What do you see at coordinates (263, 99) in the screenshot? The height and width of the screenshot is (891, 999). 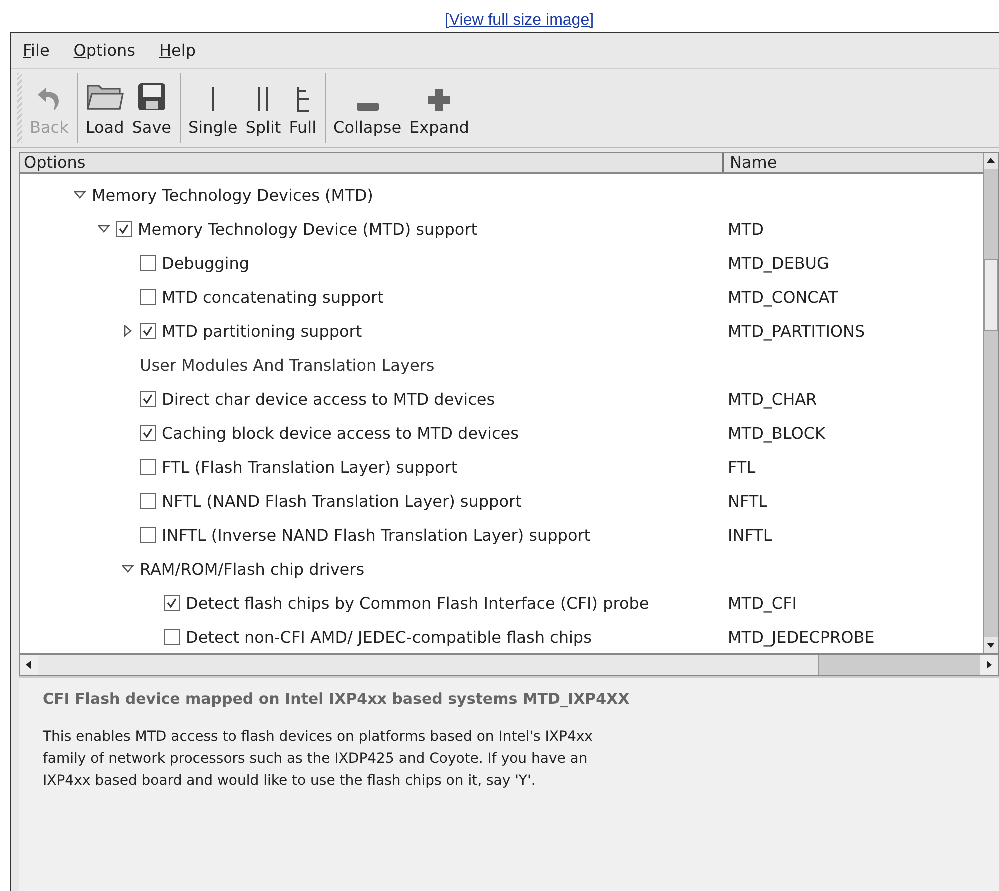 I see `double-bar-icon` at bounding box center [263, 99].